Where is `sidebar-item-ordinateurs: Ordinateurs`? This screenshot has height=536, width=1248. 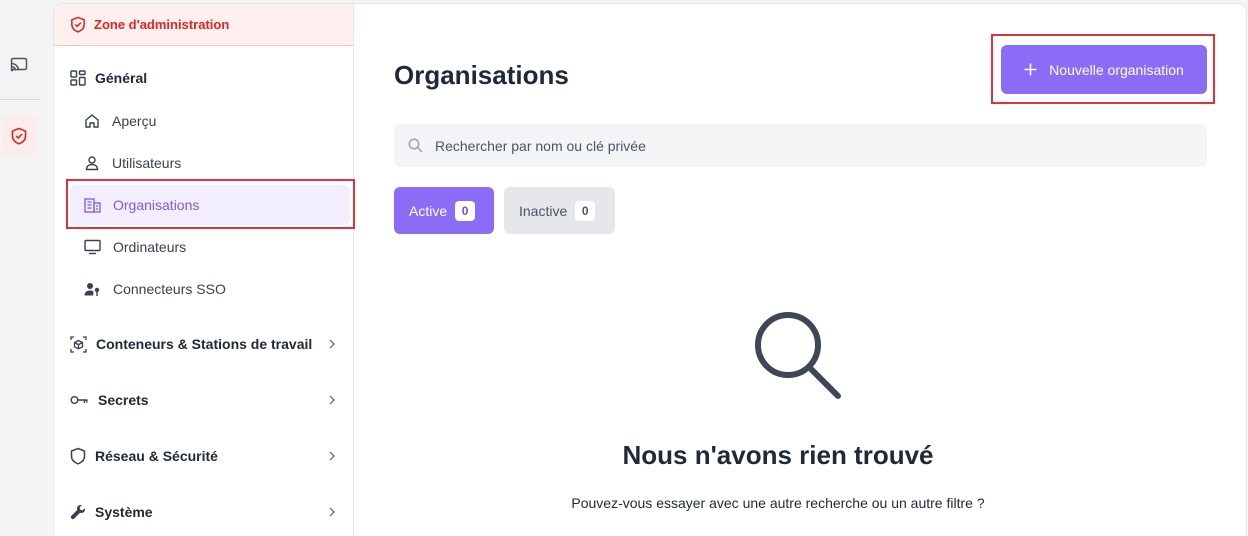 sidebar-item-ordinateurs: Ordinateurs is located at coordinates (210, 247).